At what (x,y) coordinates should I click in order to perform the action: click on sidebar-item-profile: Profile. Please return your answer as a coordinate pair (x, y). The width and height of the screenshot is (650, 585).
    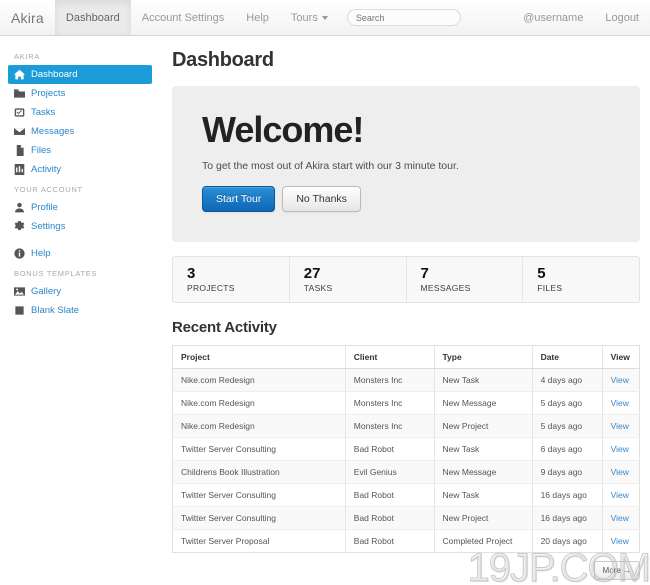
    Looking at the image, I should click on (80, 207).